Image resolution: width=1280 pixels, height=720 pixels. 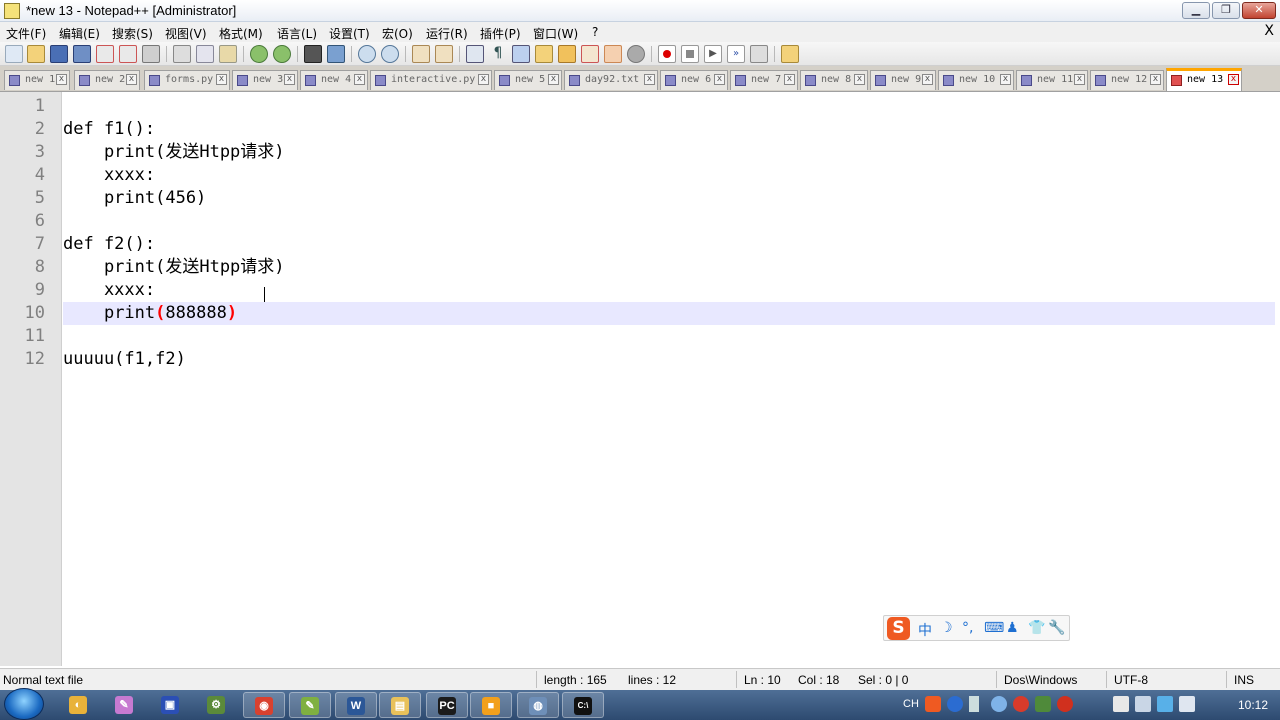 I want to click on tab-interactive-py: interactive.py x, so click(x=431, y=80).